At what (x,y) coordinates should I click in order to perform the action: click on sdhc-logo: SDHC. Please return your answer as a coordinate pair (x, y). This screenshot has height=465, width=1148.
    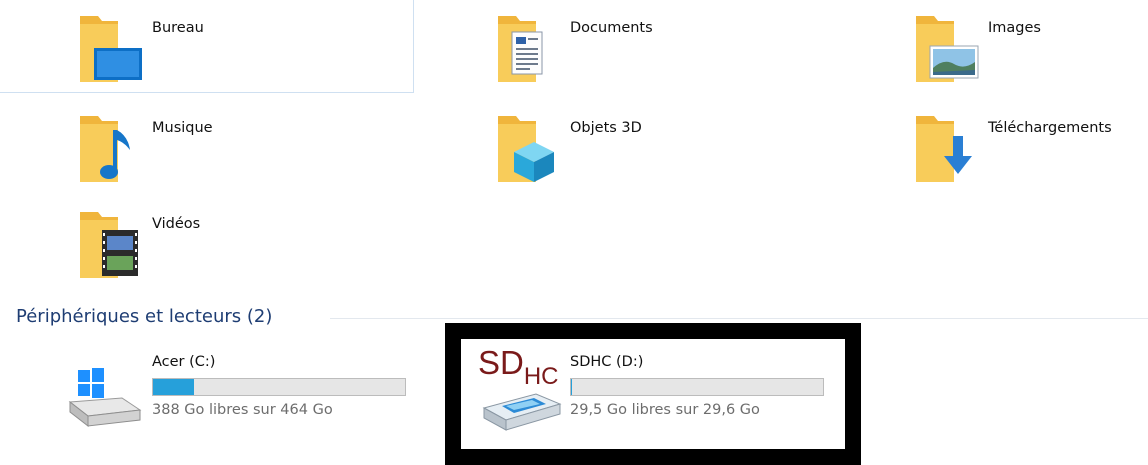
    Looking at the image, I should click on (518, 367).